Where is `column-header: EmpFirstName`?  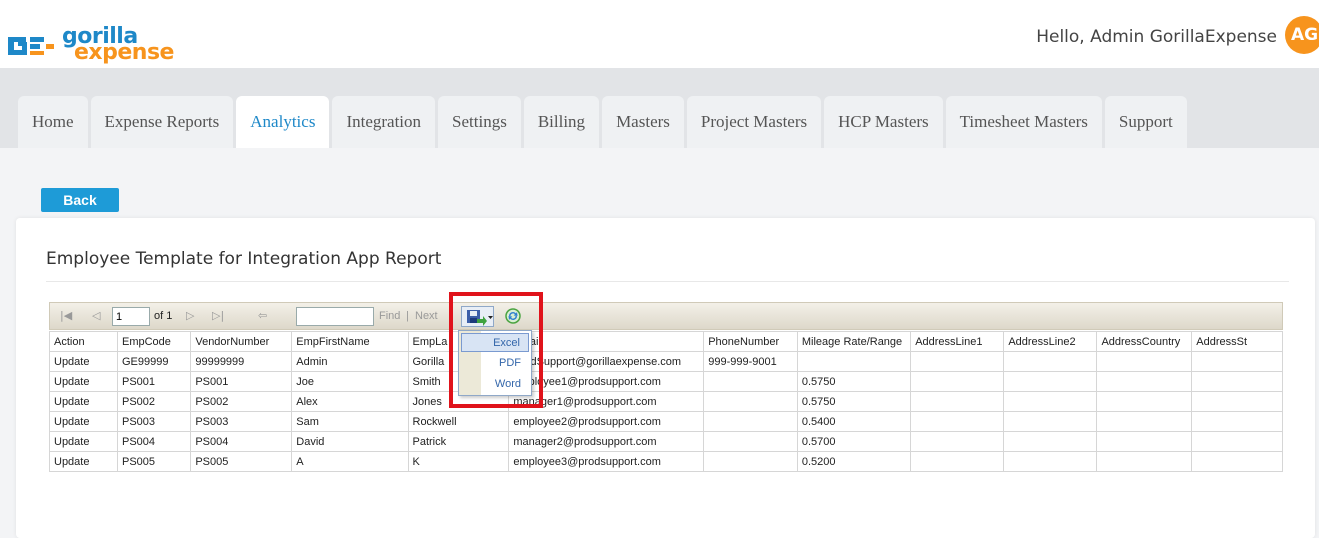 column-header: EmpFirstName is located at coordinates (350, 341).